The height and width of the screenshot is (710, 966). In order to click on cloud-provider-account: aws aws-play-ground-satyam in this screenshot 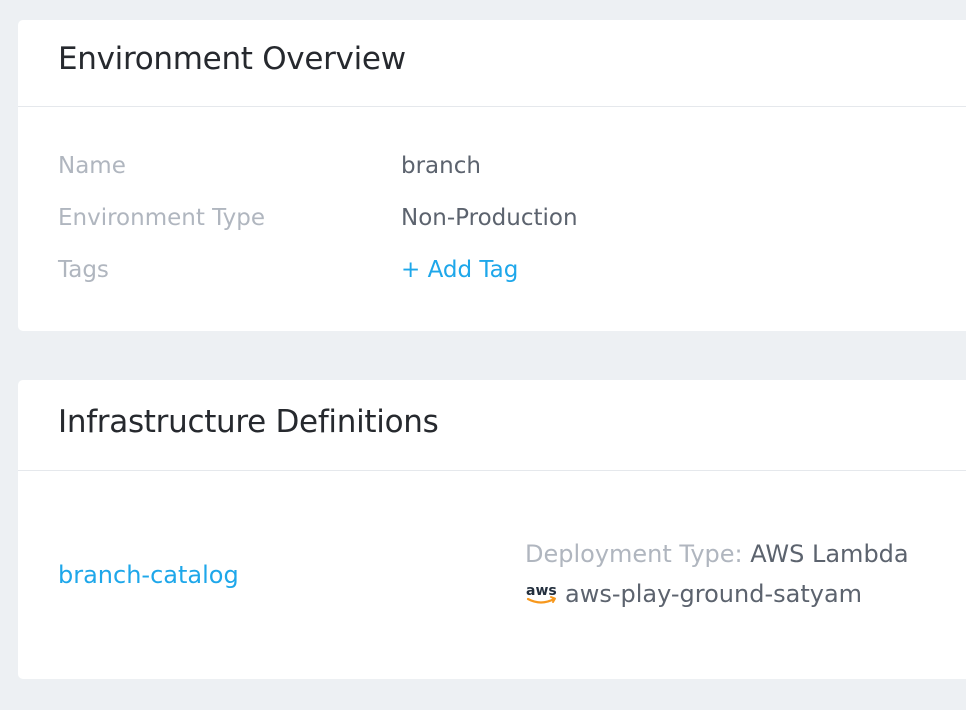, I will do `click(693, 594)`.